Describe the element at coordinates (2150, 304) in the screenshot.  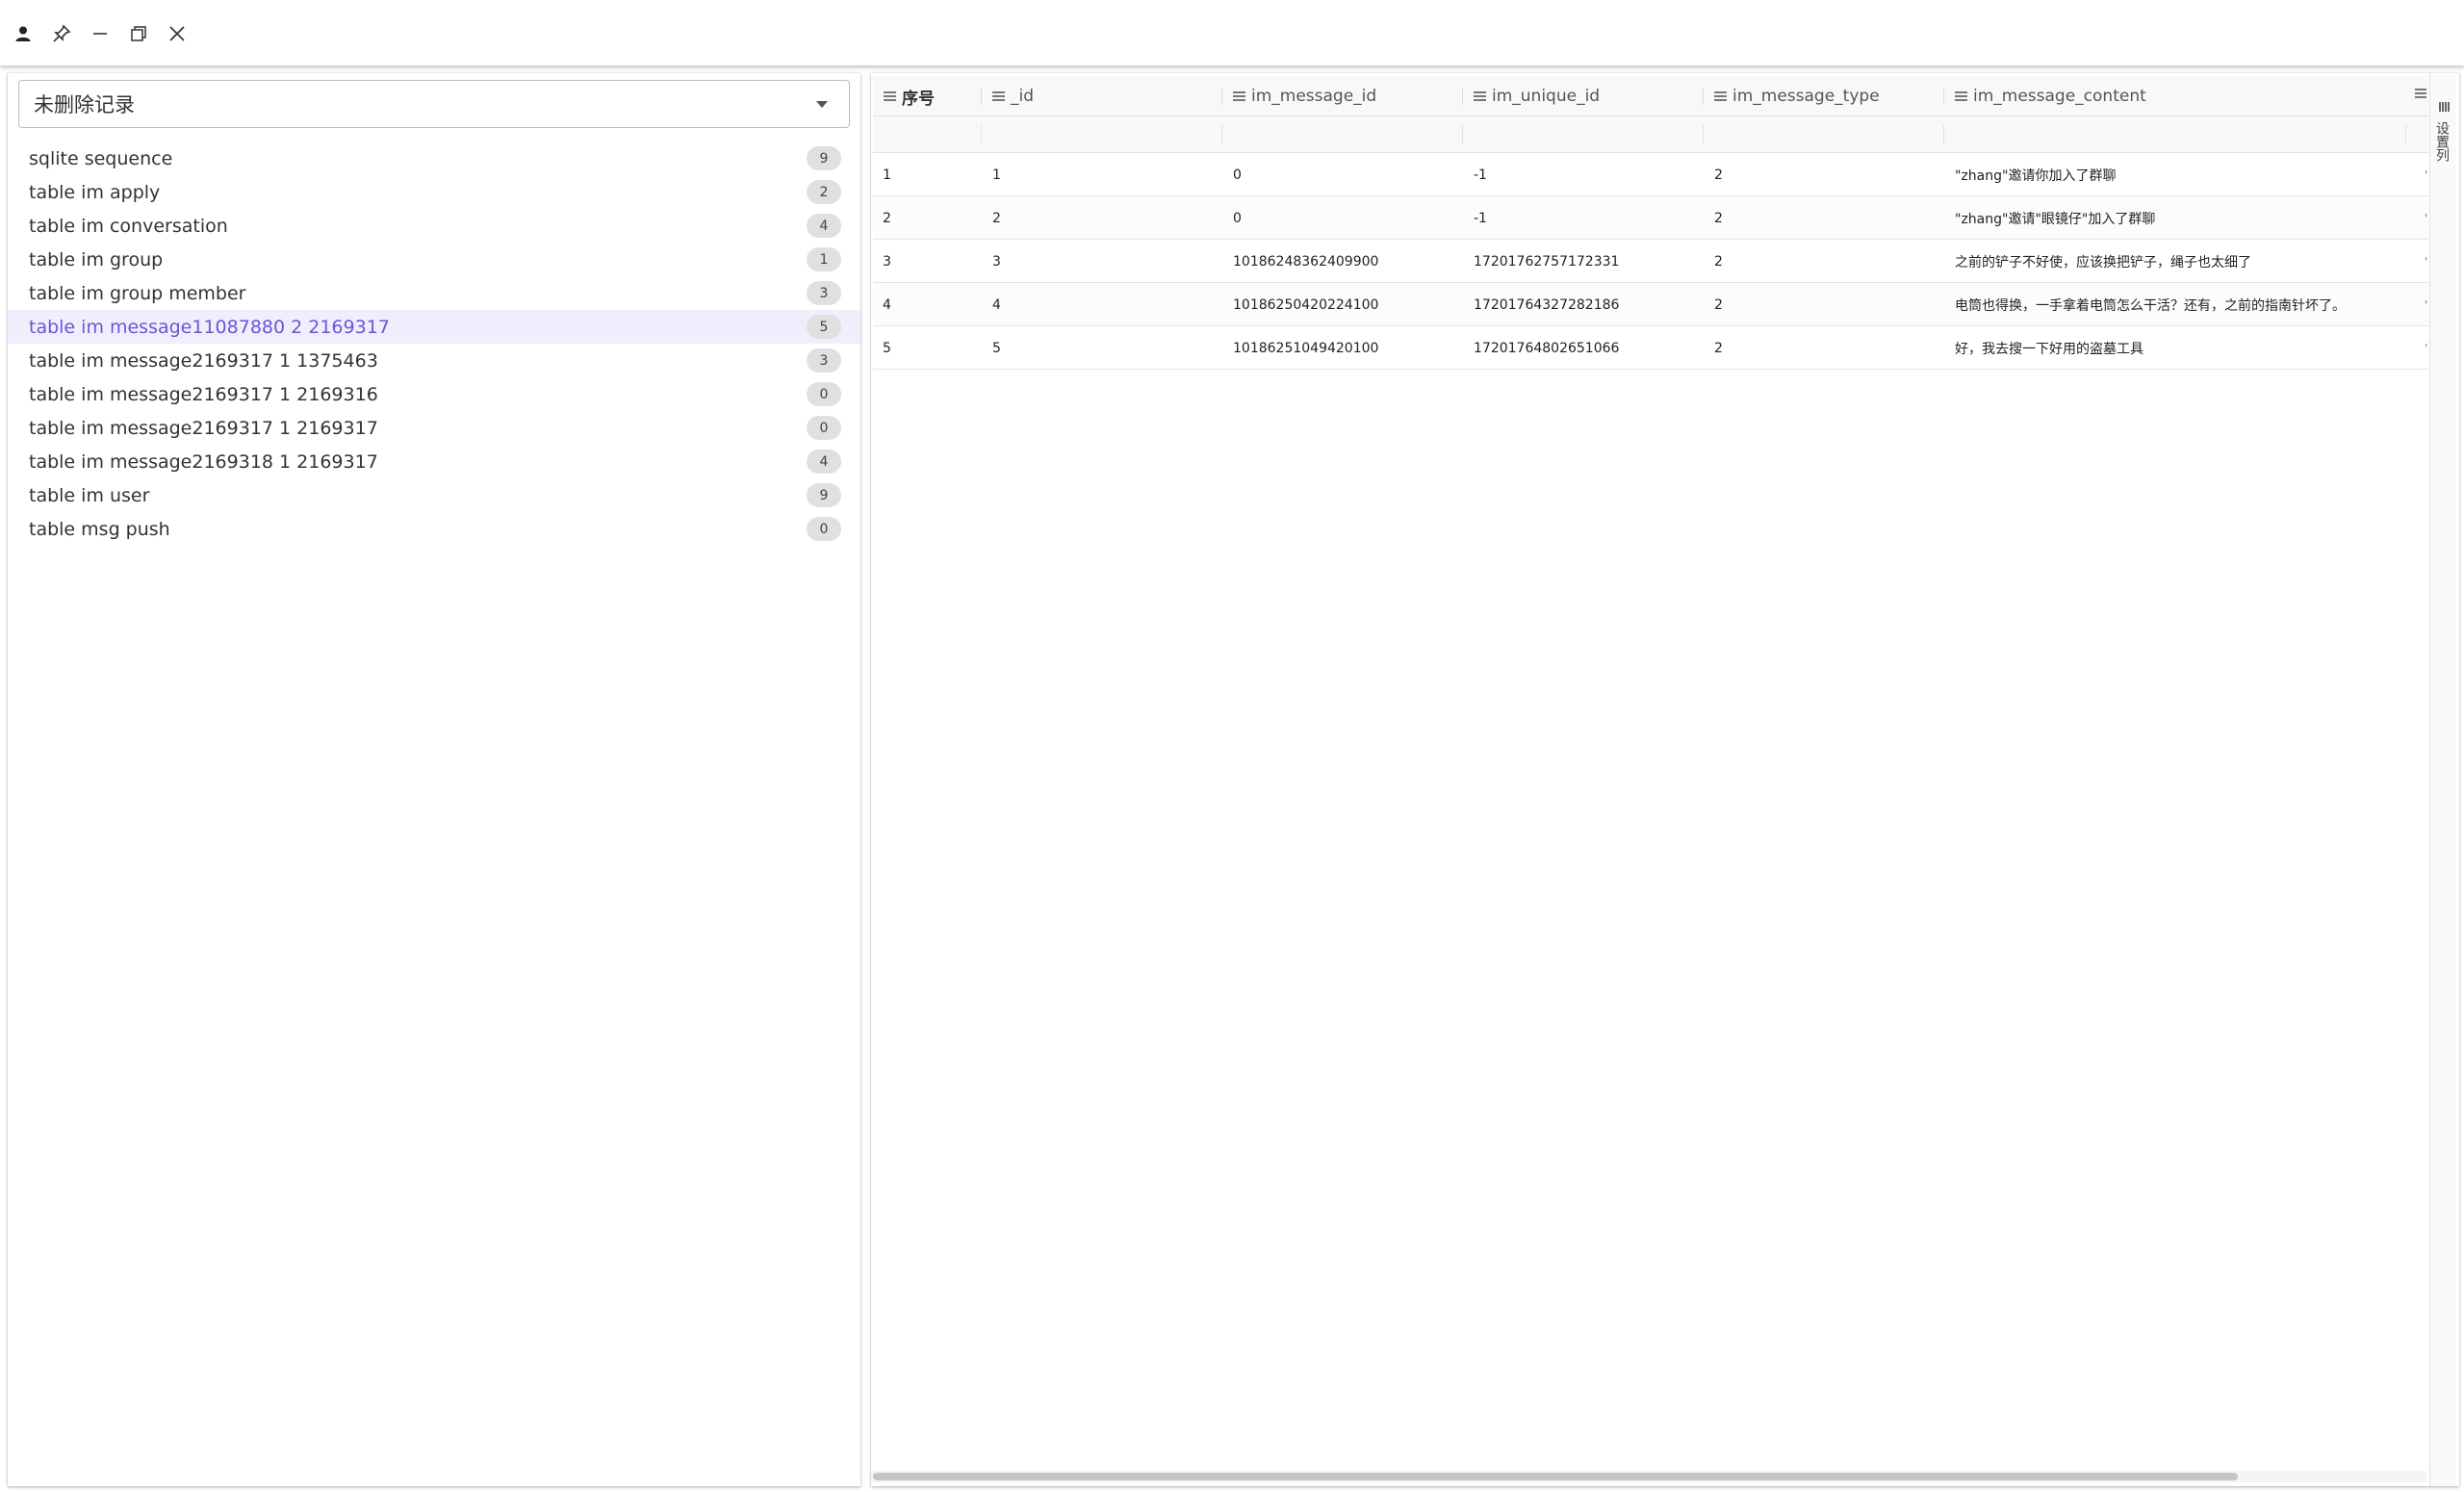
I see `table-cell: 电筒也得换，一手拿着电筒怎么干活？还有，之前的指南针坏了。` at that location.